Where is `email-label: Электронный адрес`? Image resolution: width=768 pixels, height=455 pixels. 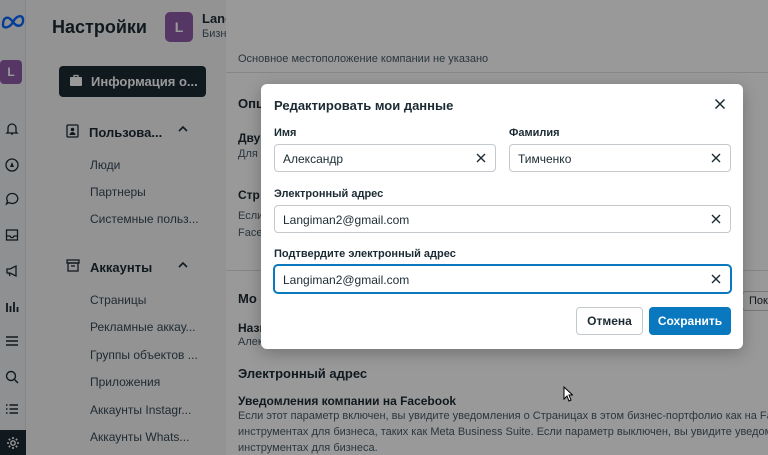 email-label: Электронный адрес is located at coordinates (329, 194).